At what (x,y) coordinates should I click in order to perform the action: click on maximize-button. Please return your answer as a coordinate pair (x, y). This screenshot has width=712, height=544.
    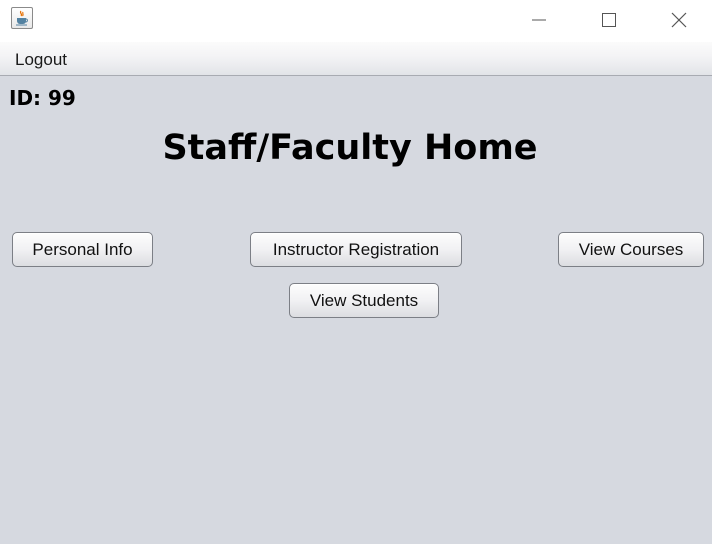
    Looking at the image, I should click on (609, 20).